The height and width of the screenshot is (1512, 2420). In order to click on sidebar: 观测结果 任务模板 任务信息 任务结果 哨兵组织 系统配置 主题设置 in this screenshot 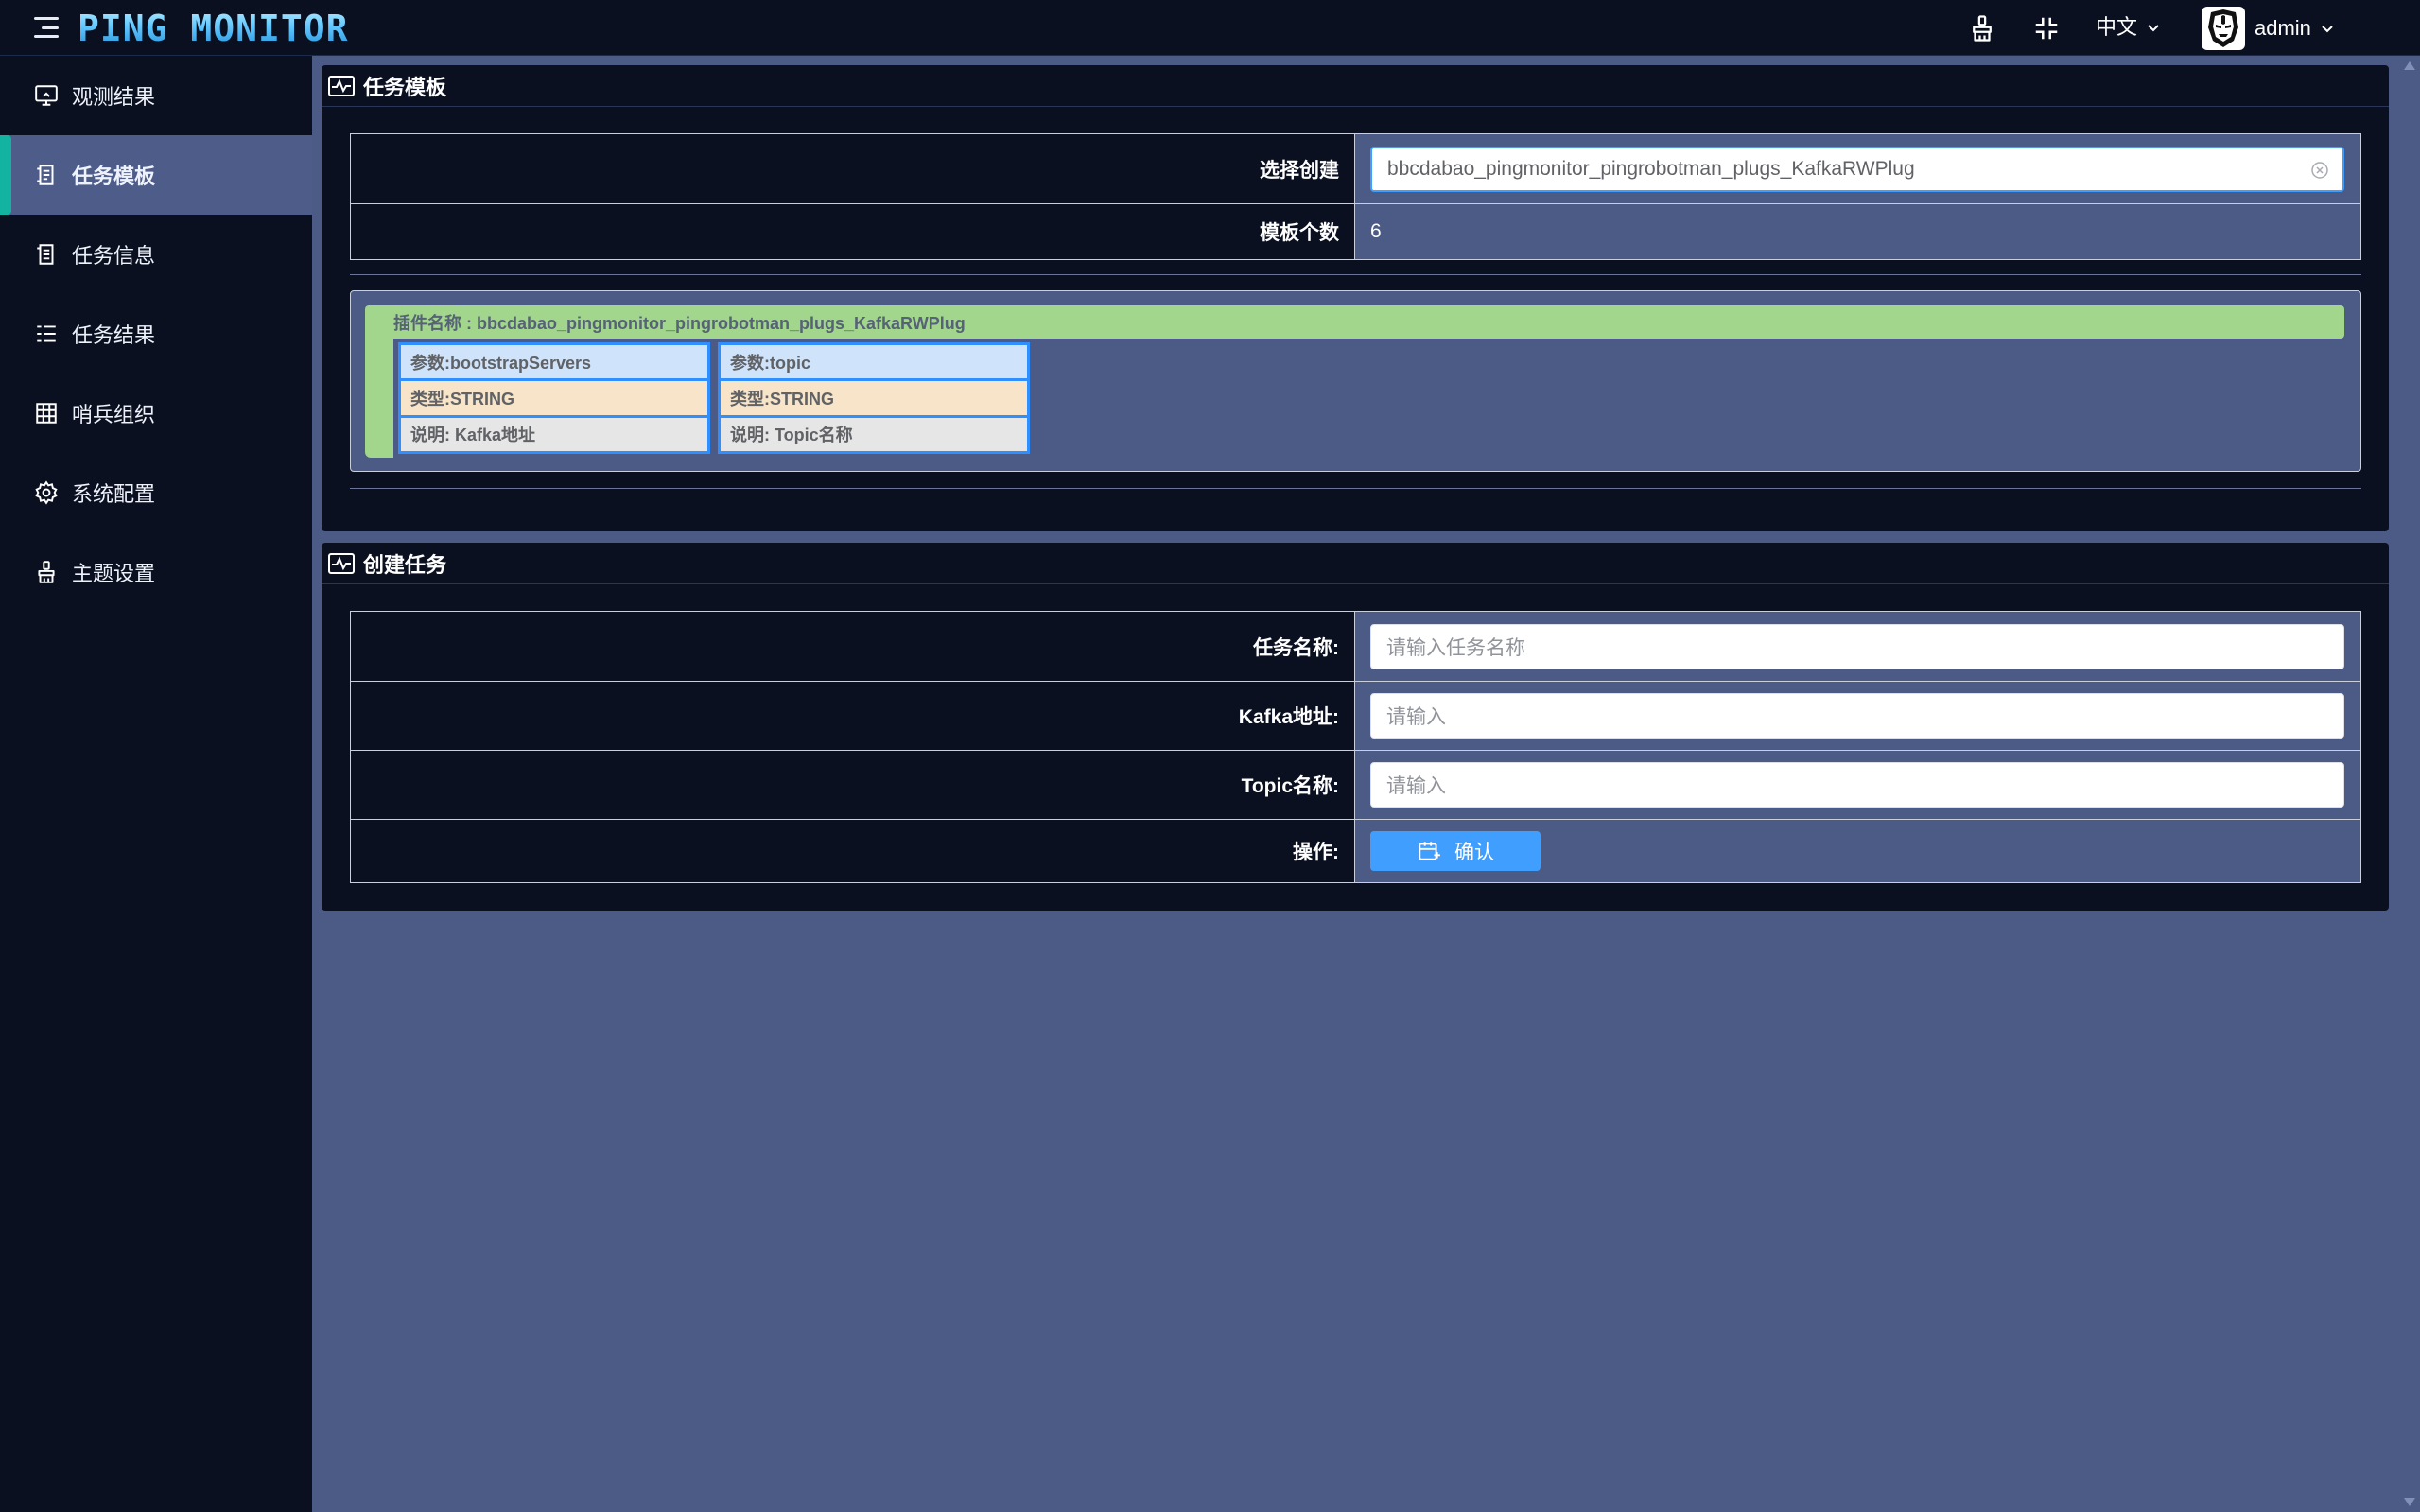, I will do `click(156, 784)`.